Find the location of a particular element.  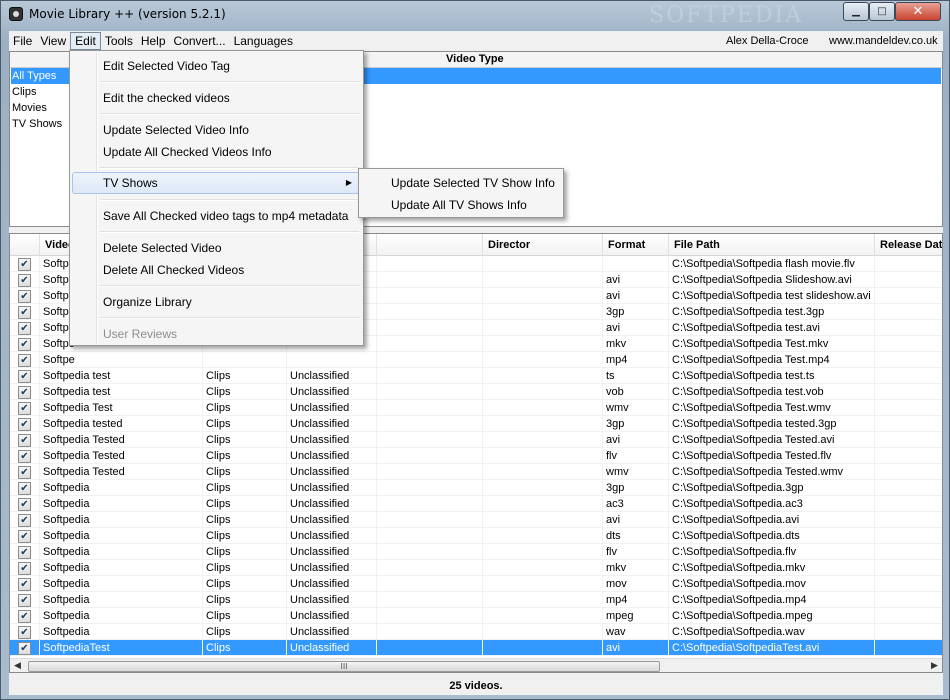

cell-format: avi is located at coordinates (636, 296).